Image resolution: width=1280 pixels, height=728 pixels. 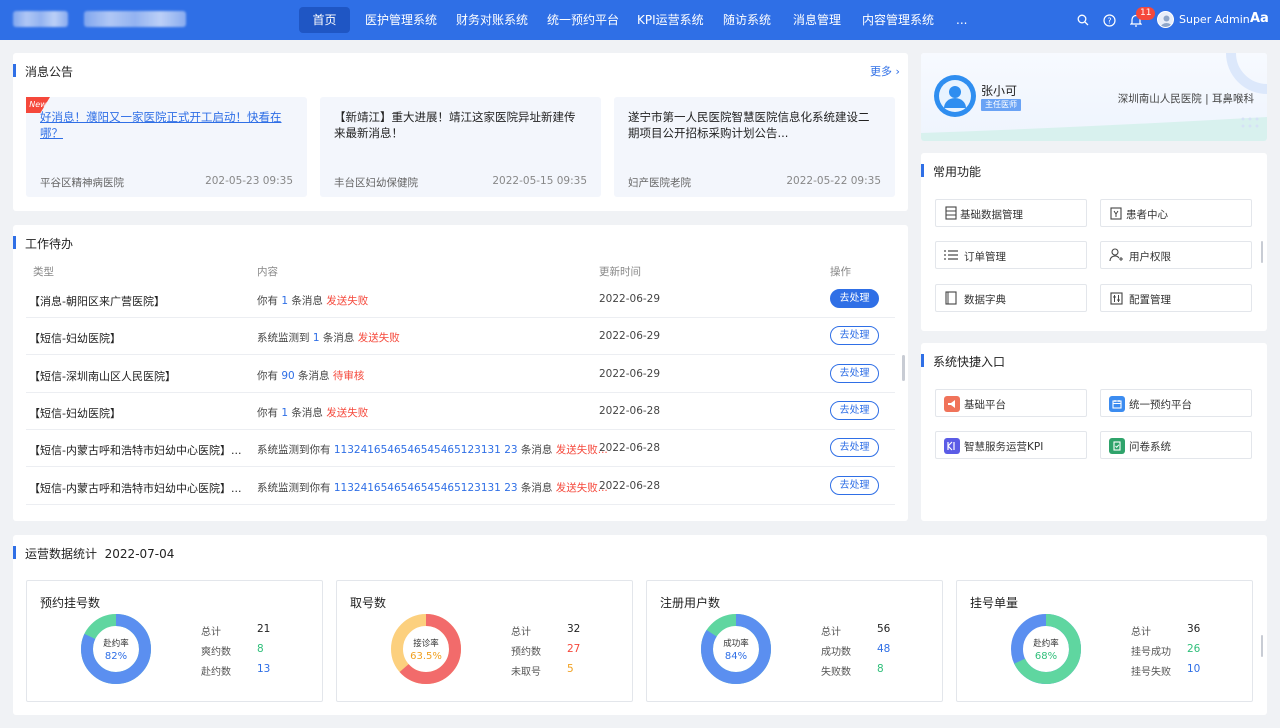 I want to click on profile-avatar, so click(x=955, y=96).